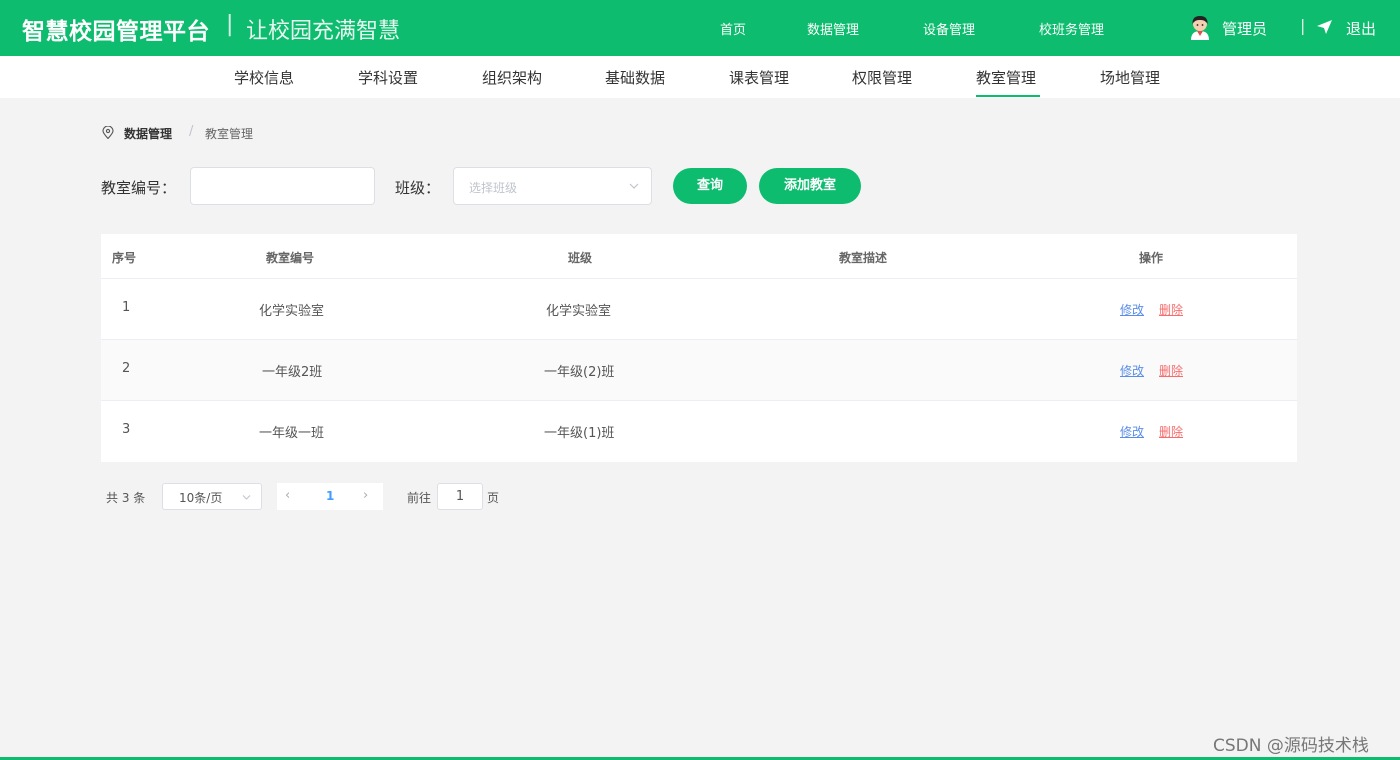 The width and height of the screenshot is (1400, 760). I want to click on app-slogan: 让校园充满智慧, so click(323, 31).